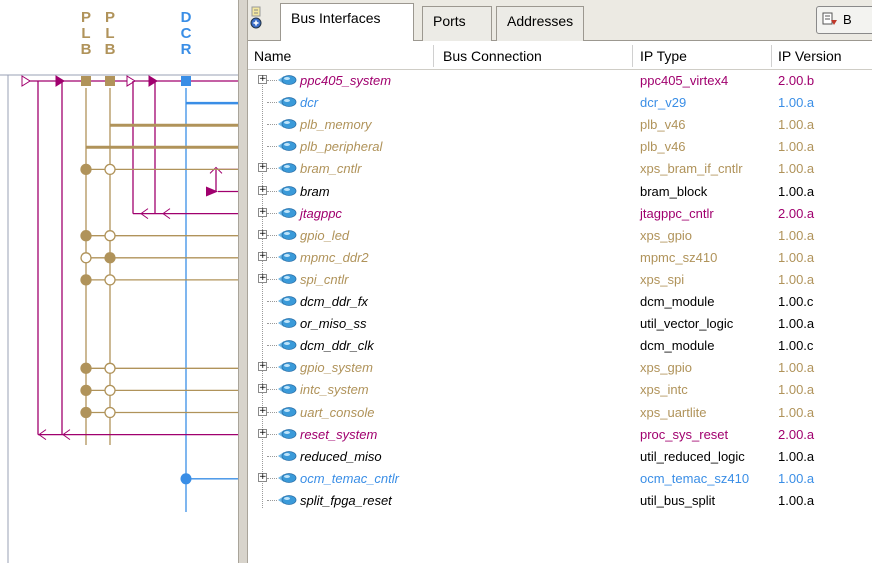  Describe the element at coordinates (560, 169) in the screenshot. I see `instance-row: + bram_cntlr xps_bram_if_cntlr 1.00.a` at that location.